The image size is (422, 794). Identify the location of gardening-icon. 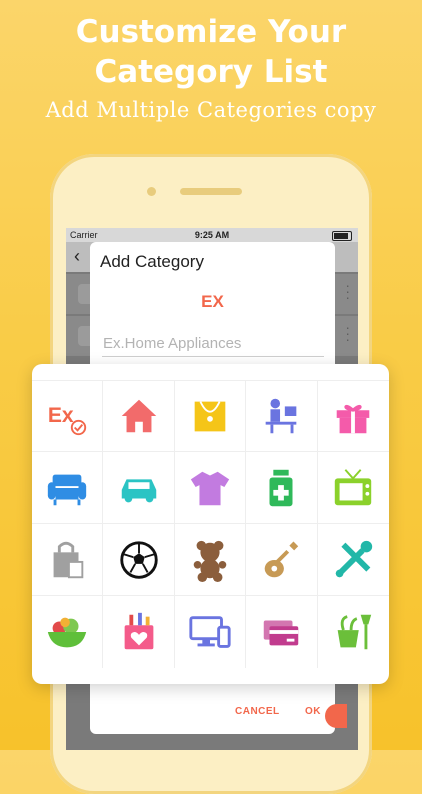
(354, 632).